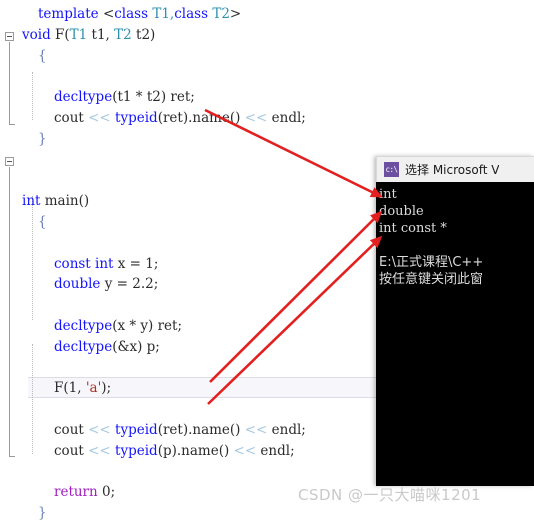 Image resolution: width=534 pixels, height=524 pixels. I want to click on console-line: double, so click(401, 211).